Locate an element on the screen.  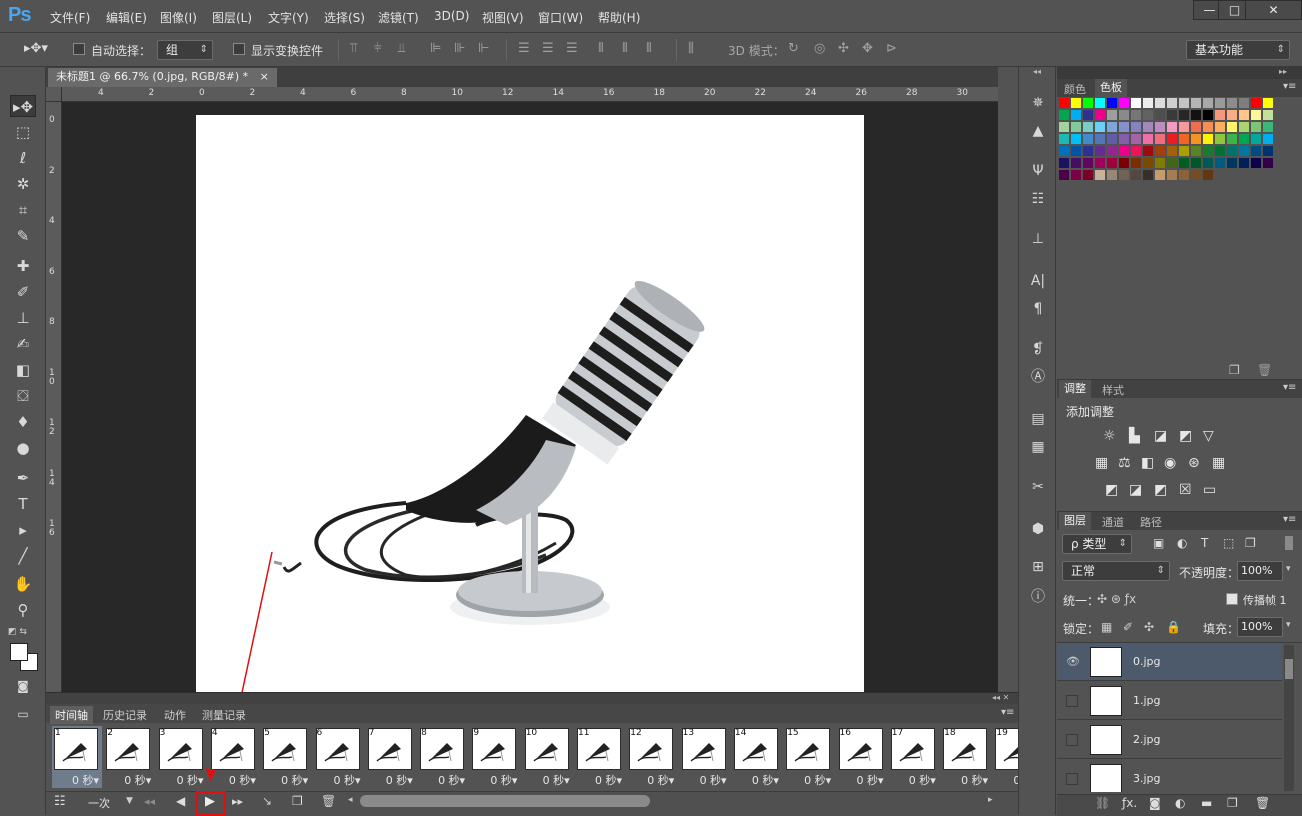
animation-frame: 2 0 秒▾ is located at coordinates (129, 757).